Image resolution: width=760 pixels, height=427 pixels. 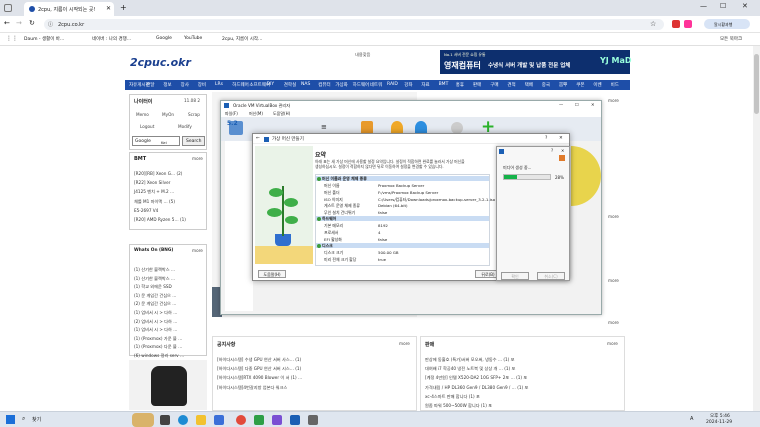 What do you see at coordinates (494, 85) in the screenshot?
I see `nav-item: 구매` at bounding box center [494, 85].